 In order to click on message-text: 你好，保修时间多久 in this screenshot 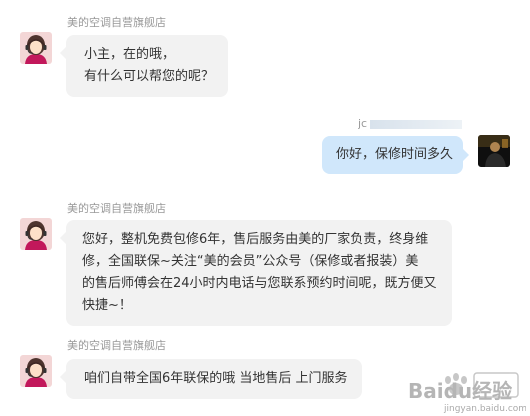, I will do `click(395, 154)`.